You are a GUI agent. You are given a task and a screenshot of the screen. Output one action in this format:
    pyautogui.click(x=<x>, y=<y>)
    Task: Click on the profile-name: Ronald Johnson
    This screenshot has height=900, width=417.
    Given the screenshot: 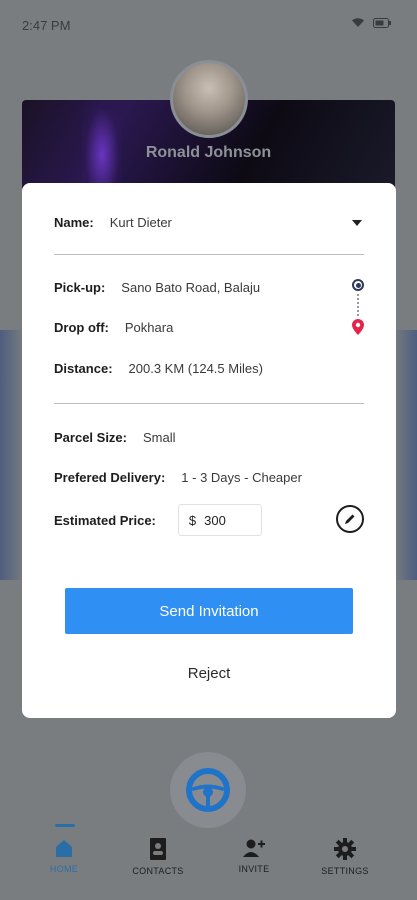 What is the action you would take?
    pyautogui.click(x=208, y=152)
    